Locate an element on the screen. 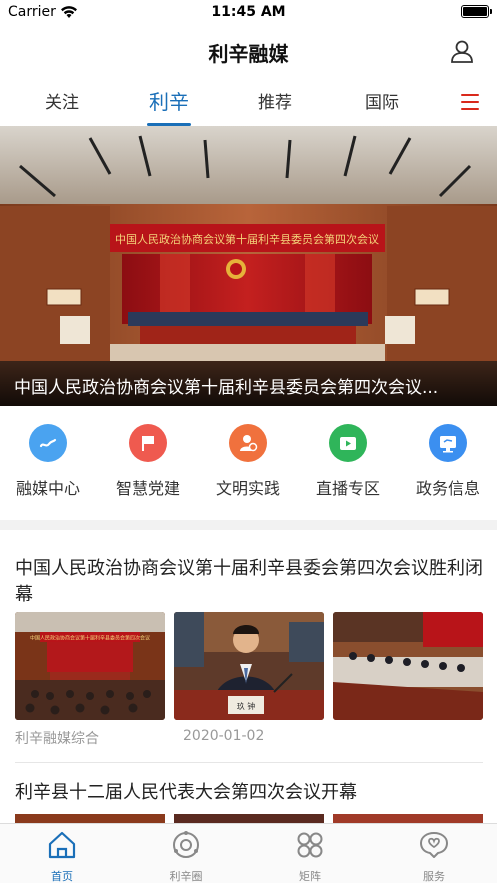  government-screen-icon is located at coordinates (448, 443).